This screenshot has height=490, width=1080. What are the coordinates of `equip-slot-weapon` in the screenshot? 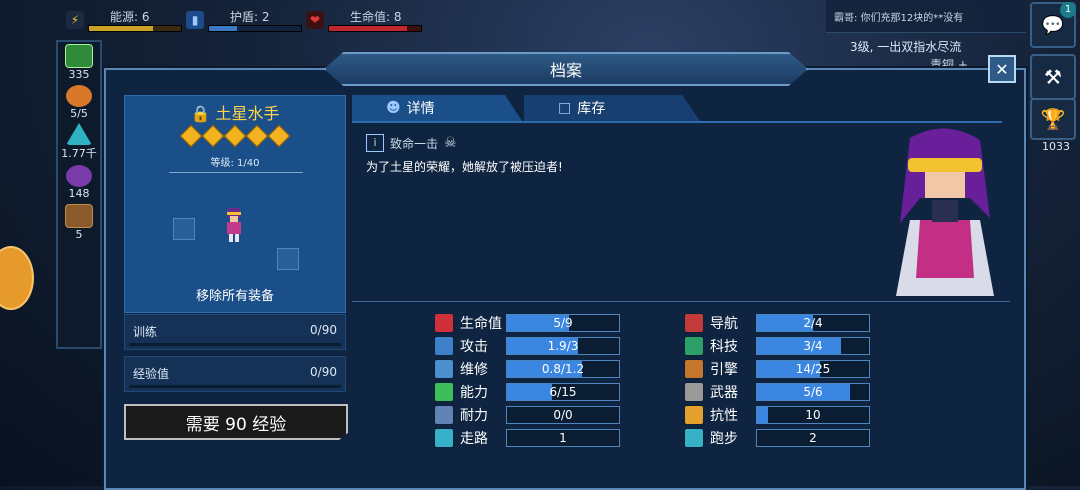 It's located at (184, 229).